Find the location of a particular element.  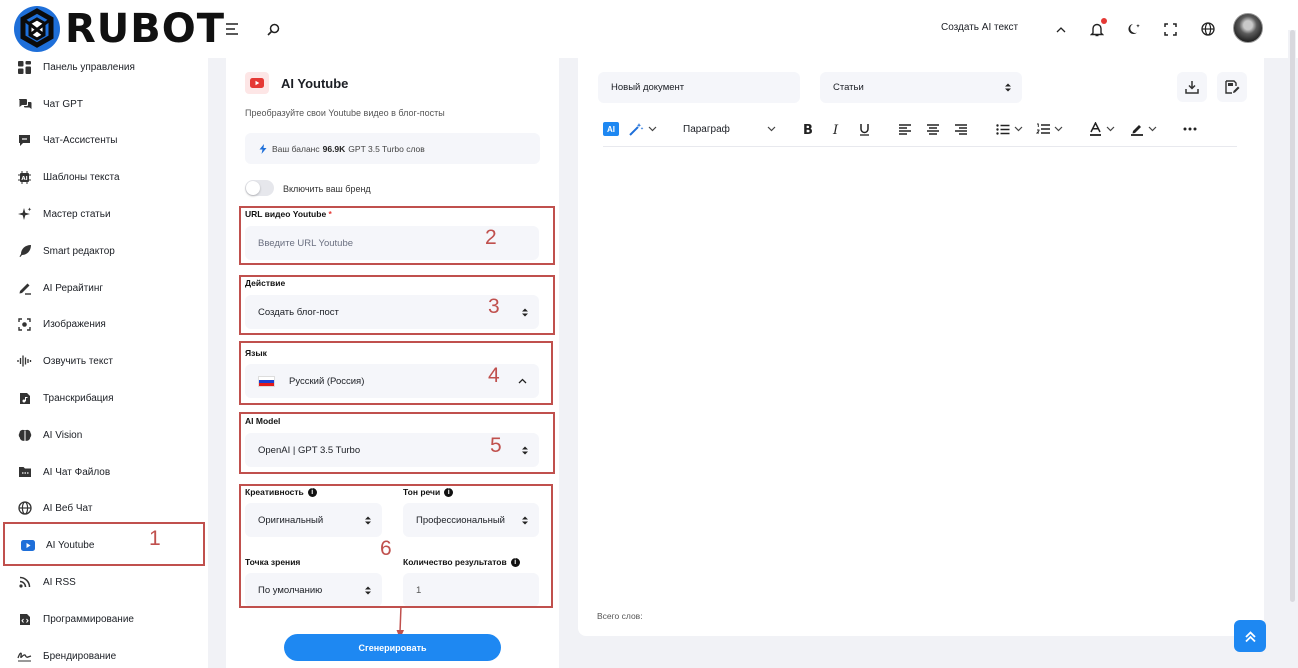

svg-text: AI is located at coordinates (24, 179).